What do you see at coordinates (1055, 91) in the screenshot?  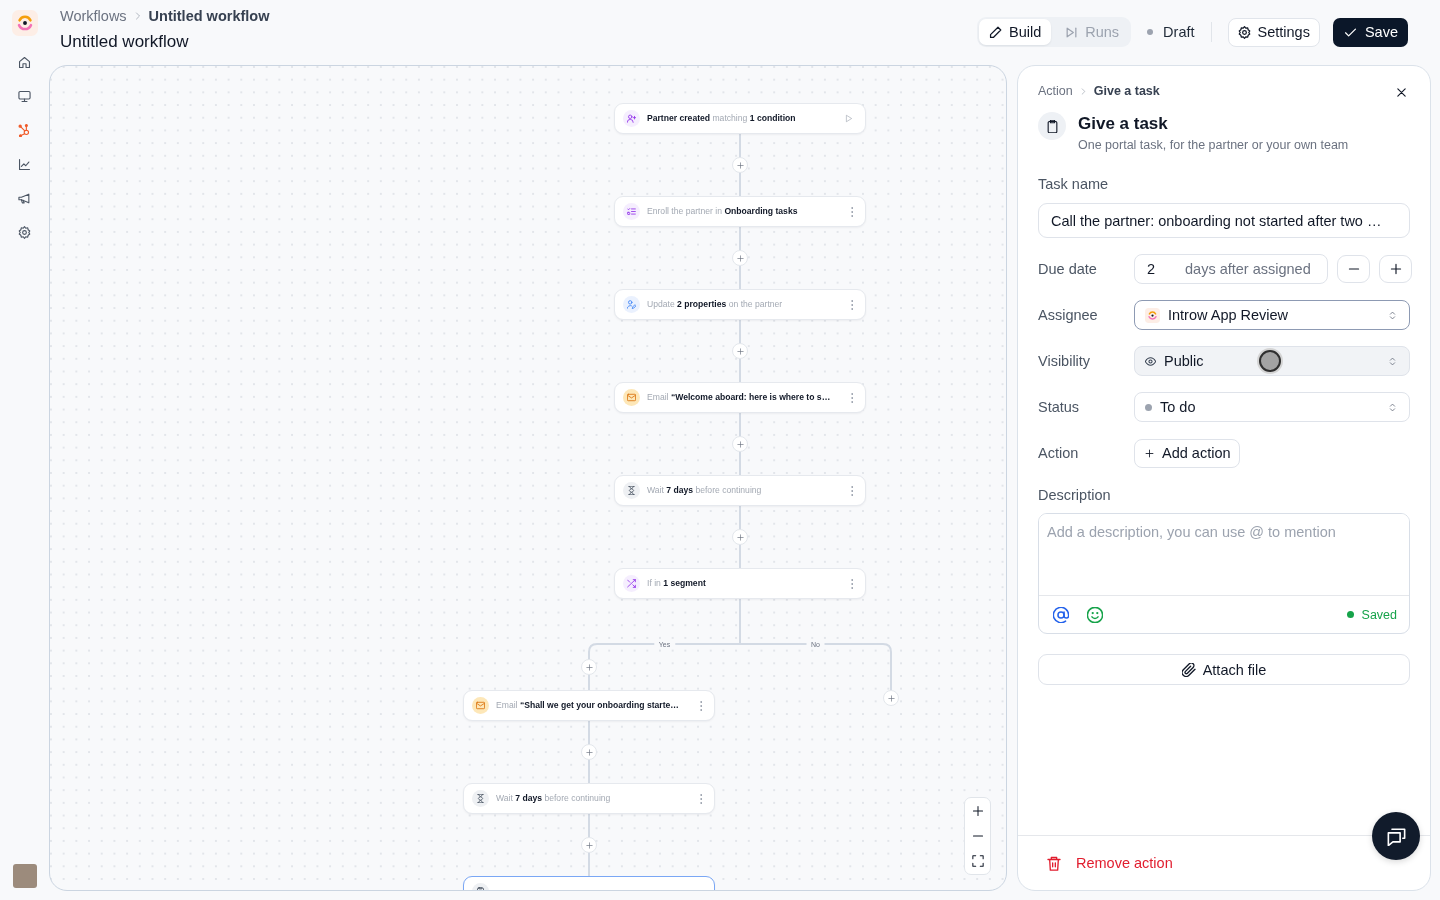 I see `breadcrumb-link: Action` at bounding box center [1055, 91].